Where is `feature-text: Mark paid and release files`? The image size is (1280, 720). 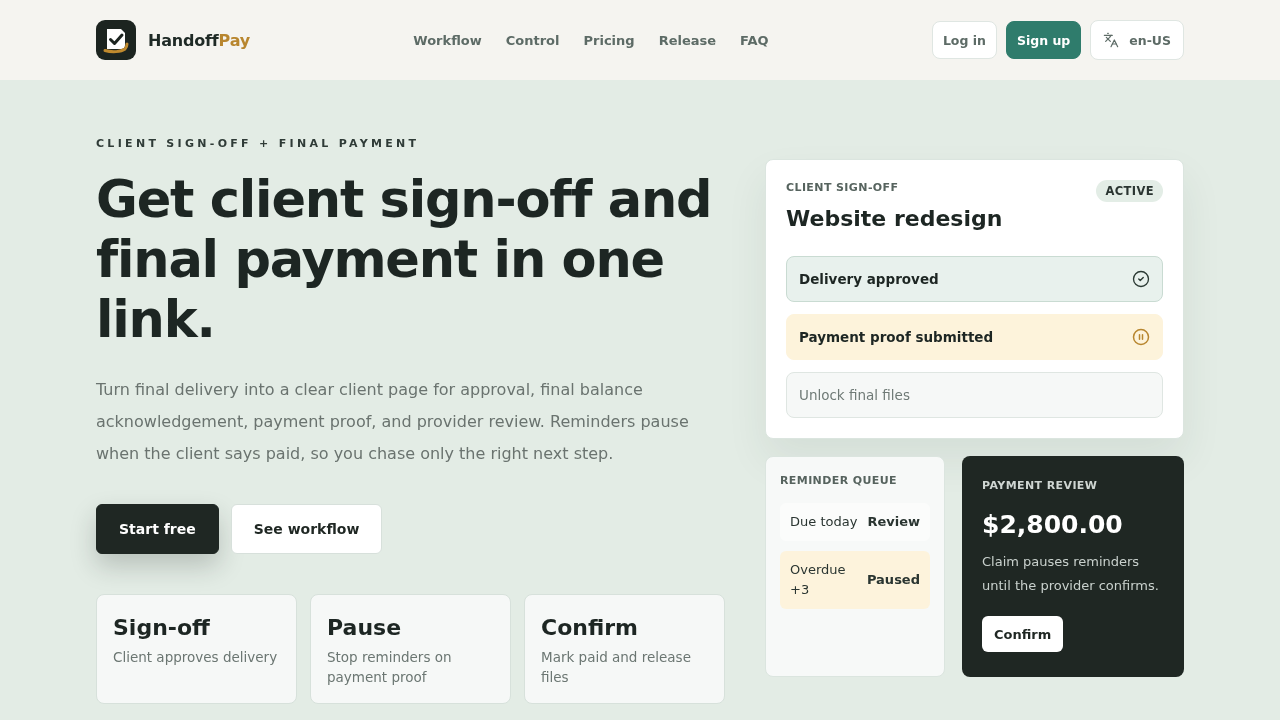
feature-text: Mark paid and release files is located at coordinates (616, 667).